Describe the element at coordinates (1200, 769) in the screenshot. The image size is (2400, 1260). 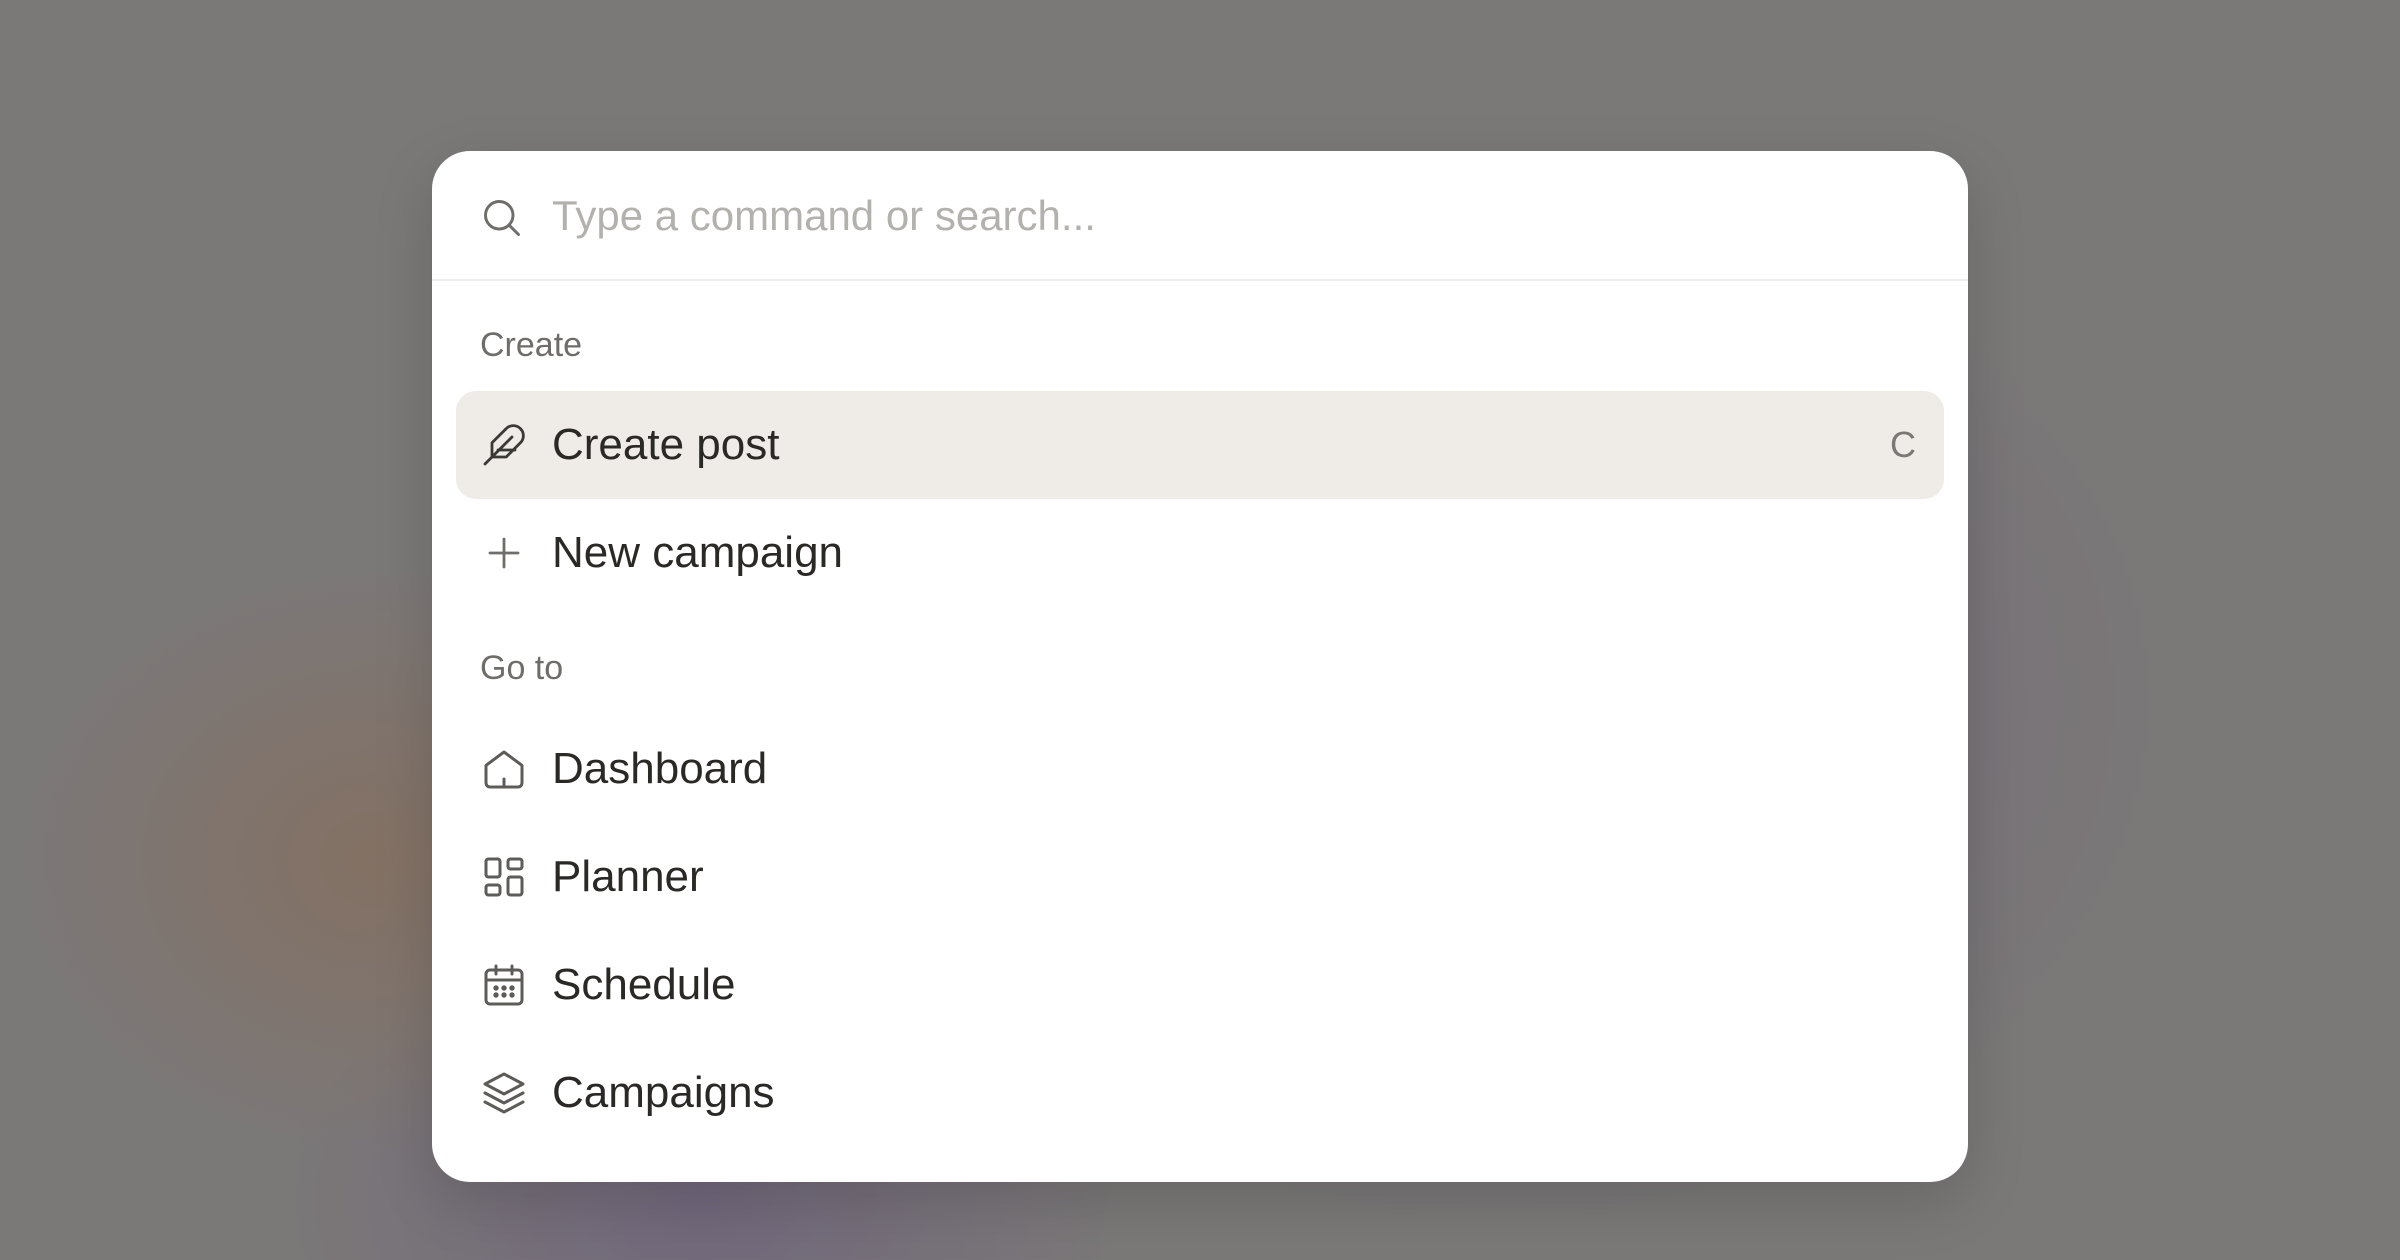
I see `command-item-dashboard: Dashboard` at that location.